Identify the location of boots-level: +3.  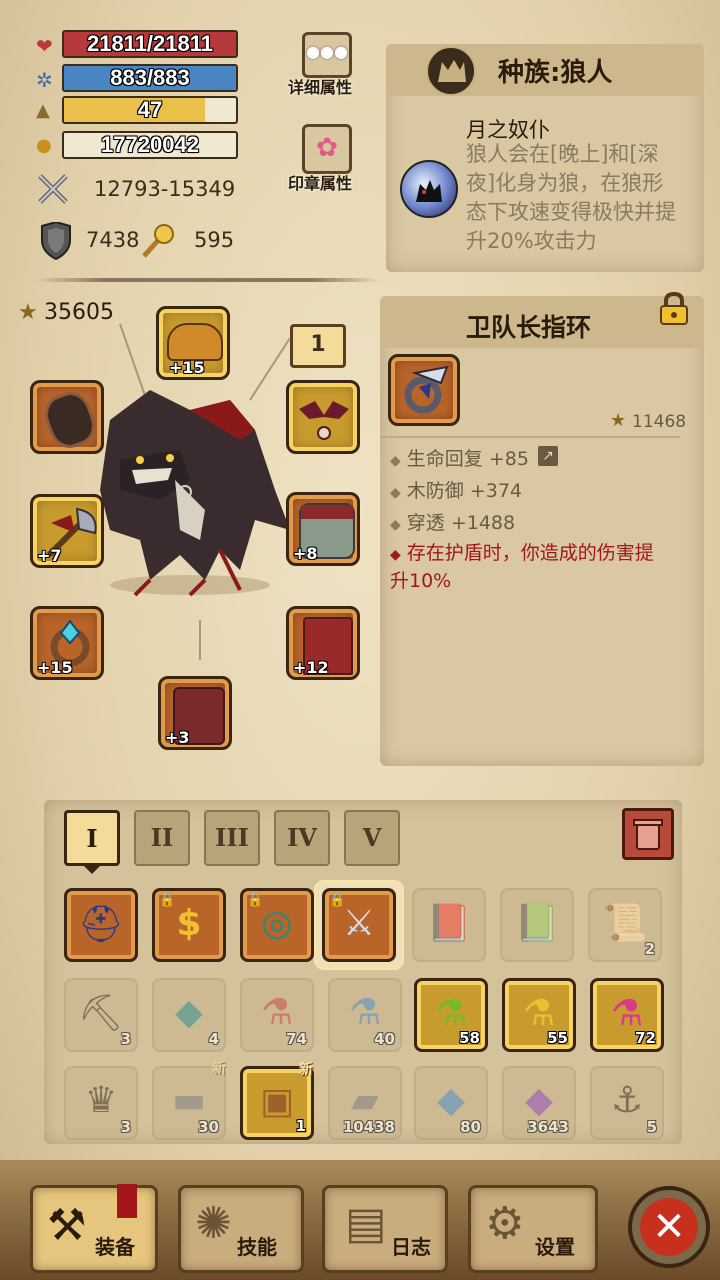
(177, 737).